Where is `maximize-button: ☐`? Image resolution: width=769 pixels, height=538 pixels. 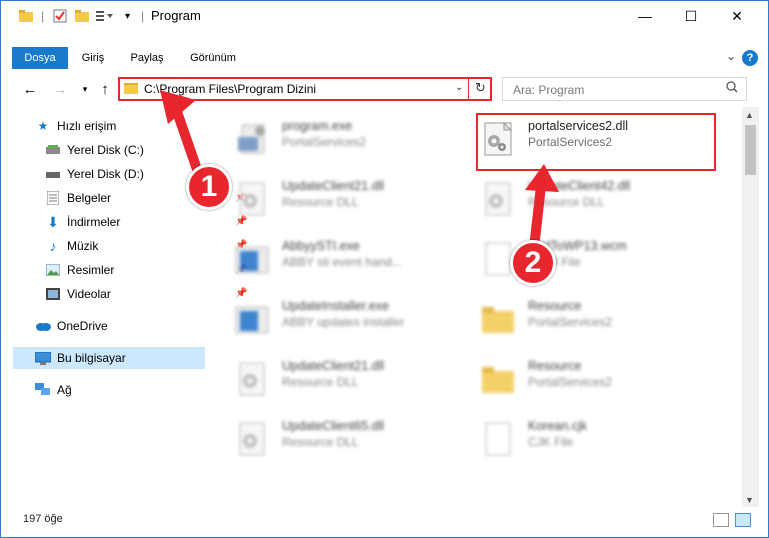
maximize-button: ☐ is located at coordinates (691, 16).